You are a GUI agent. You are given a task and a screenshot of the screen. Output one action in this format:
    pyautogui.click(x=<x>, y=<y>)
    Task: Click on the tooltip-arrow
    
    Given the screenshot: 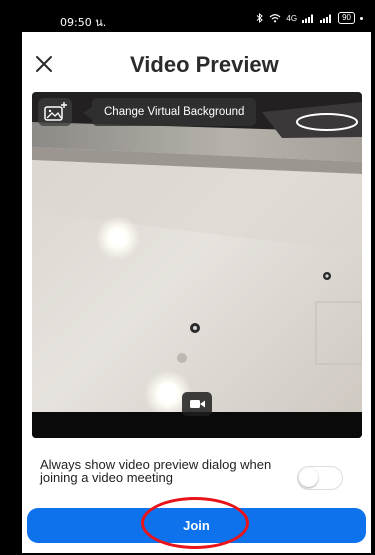 What is the action you would take?
    pyautogui.click(x=87, y=113)
    